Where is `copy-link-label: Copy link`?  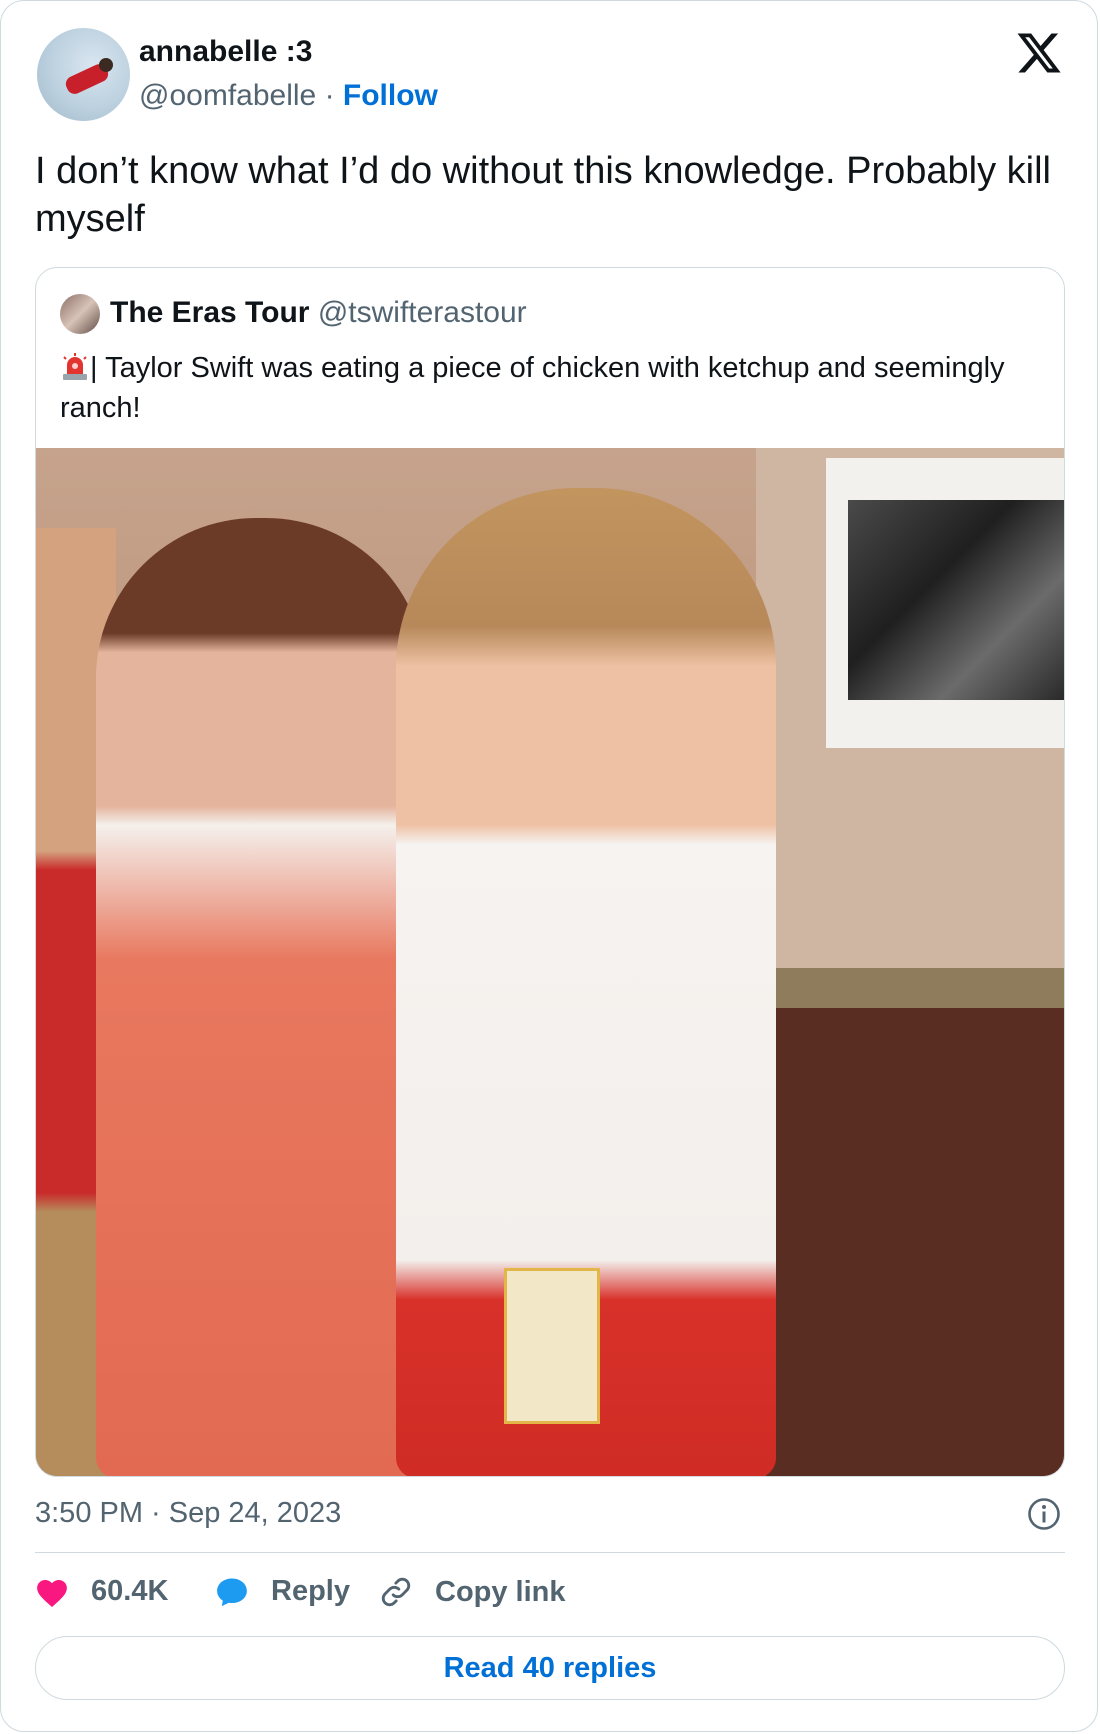 copy-link-label: Copy link is located at coordinates (500, 1591).